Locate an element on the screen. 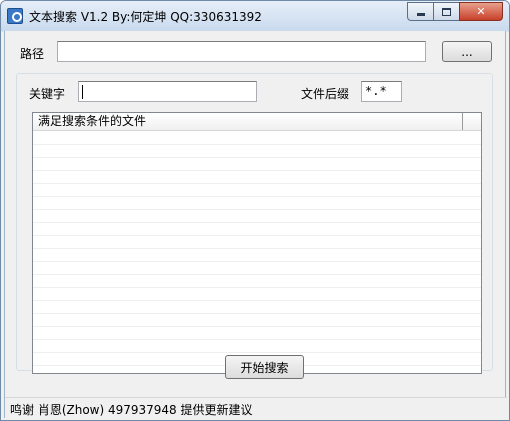 The width and height of the screenshot is (510, 421). results-list-header: 满足搜索条件的文件 is located at coordinates (257, 122).